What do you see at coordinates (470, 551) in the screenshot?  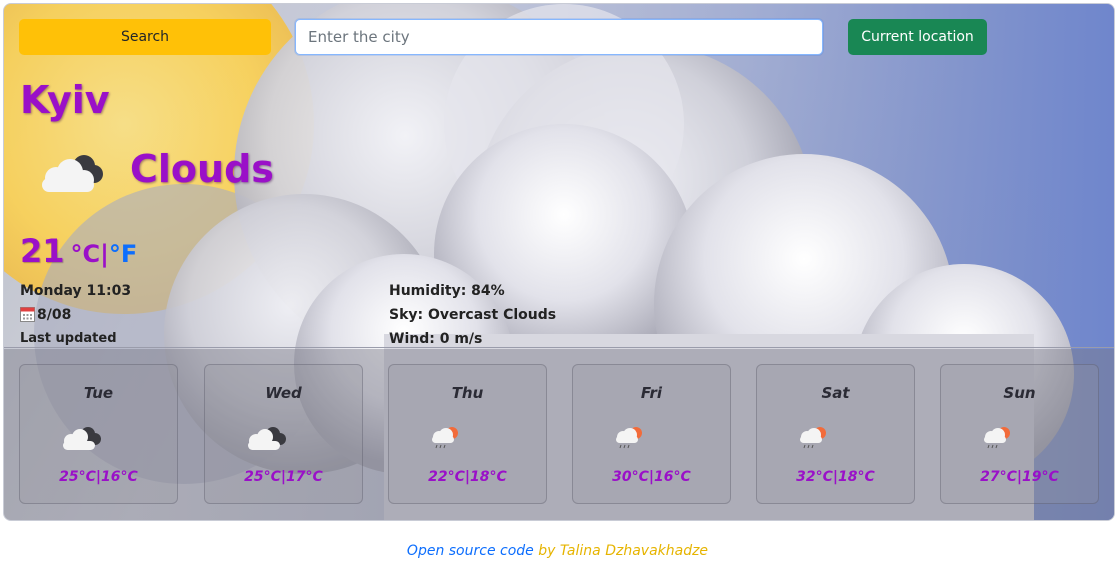 I see `source-code-link: Open source code` at bounding box center [470, 551].